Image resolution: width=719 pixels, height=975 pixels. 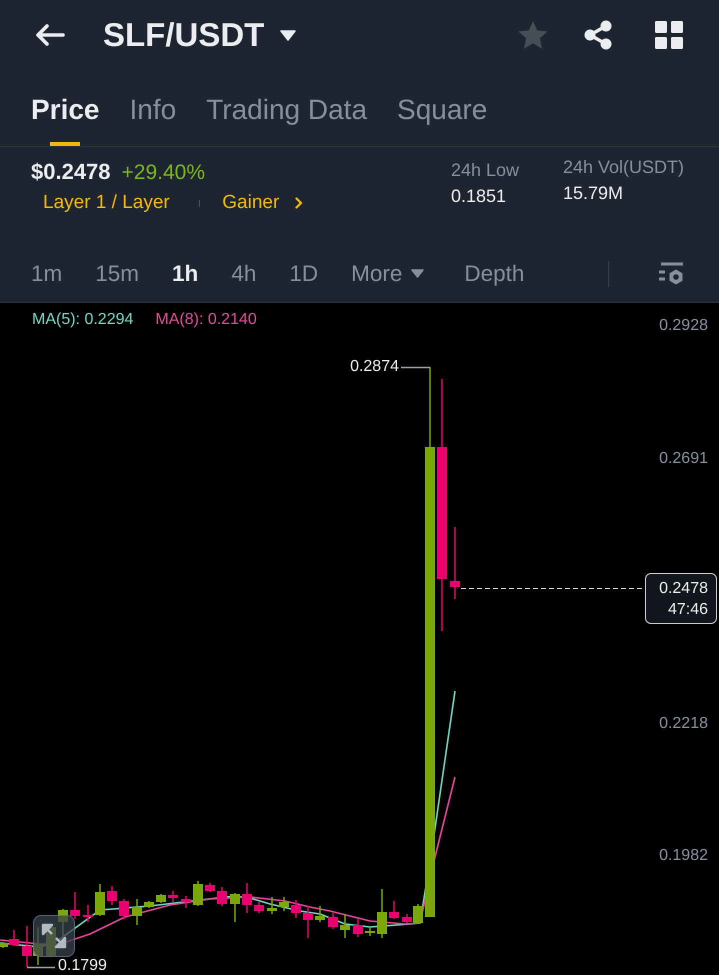 What do you see at coordinates (199, 35) in the screenshot?
I see `pair-selector: SLF/USDT` at bounding box center [199, 35].